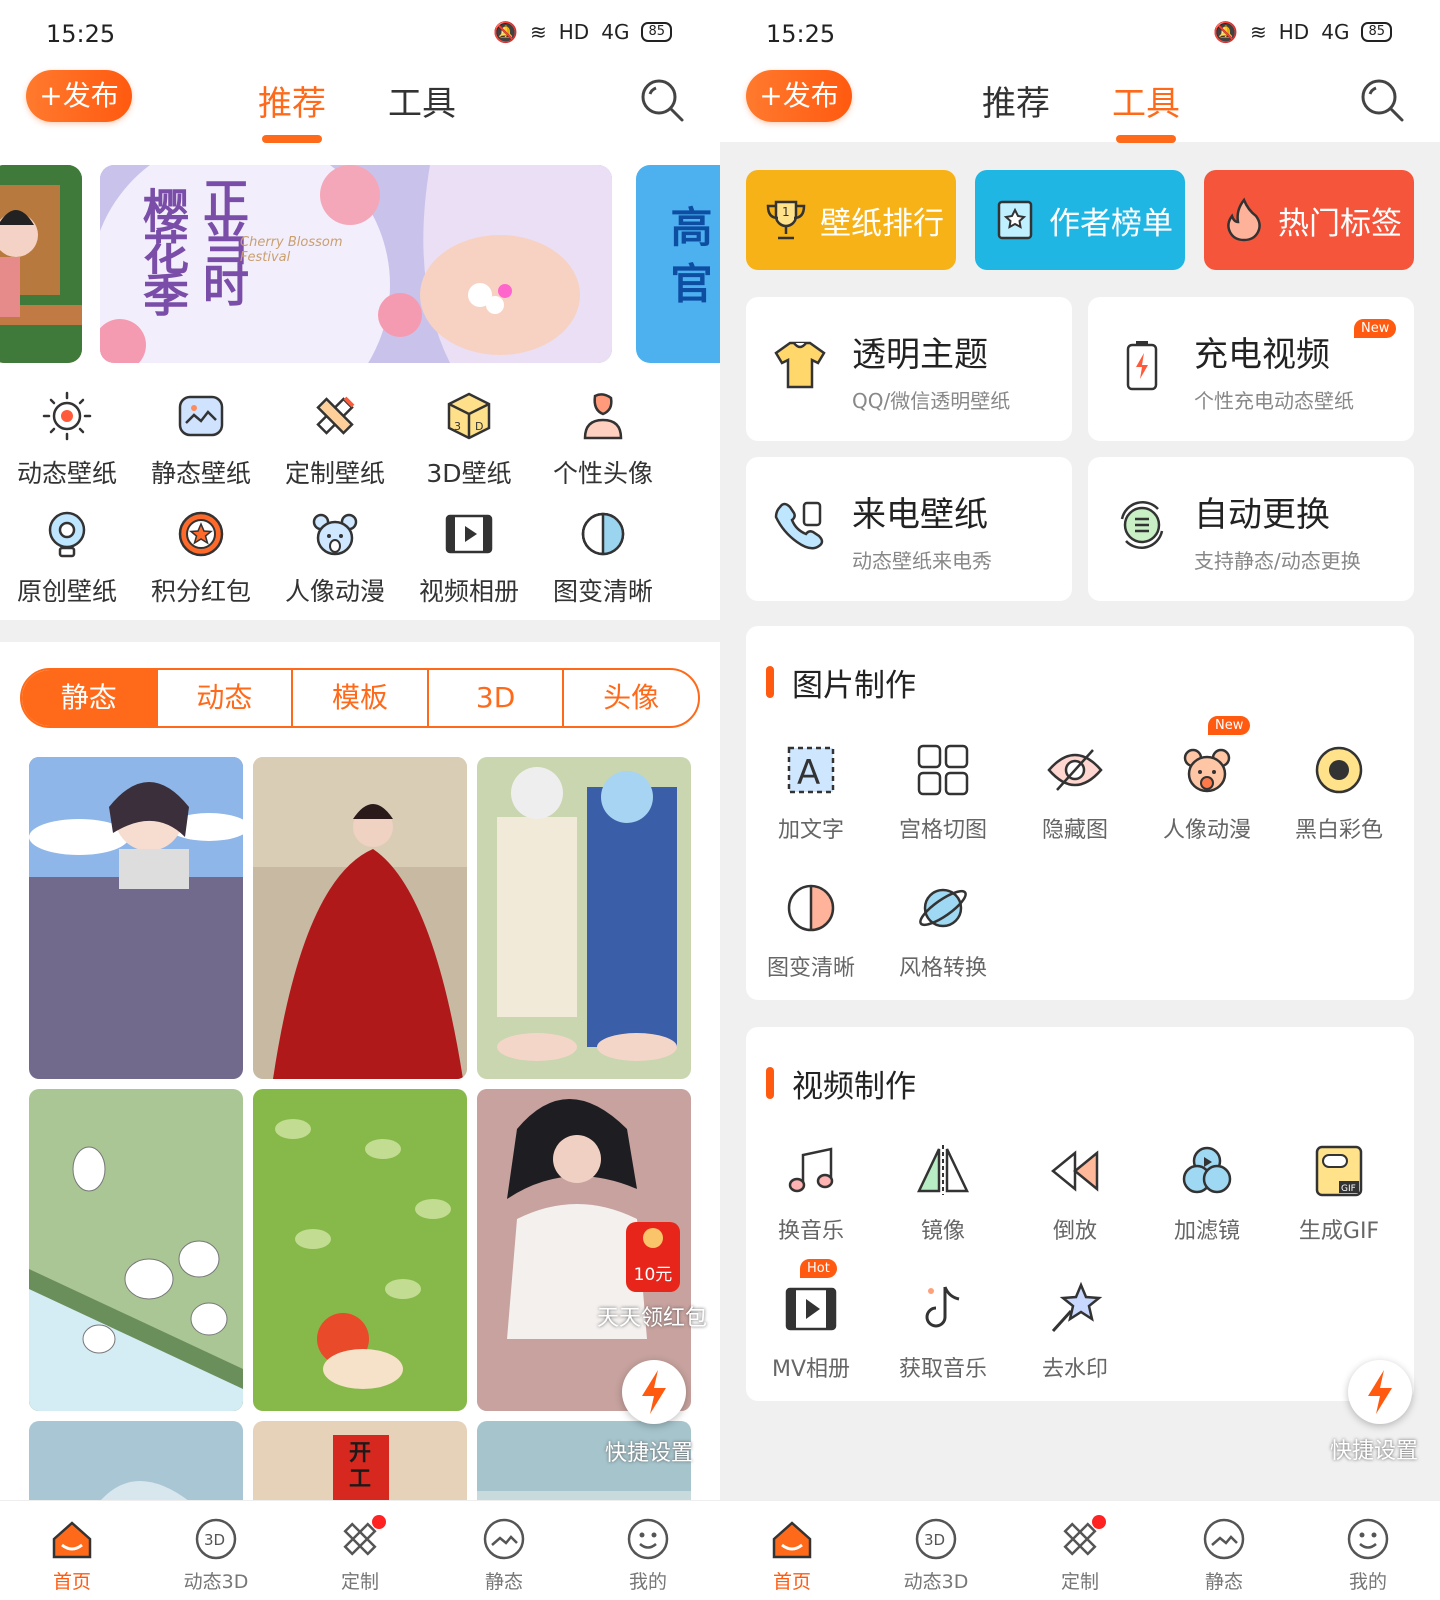 The height and width of the screenshot is (1600, 1440). Describe the element at coordinates (67, 534) in the screenshot. I see `bulb-icon` at that location.